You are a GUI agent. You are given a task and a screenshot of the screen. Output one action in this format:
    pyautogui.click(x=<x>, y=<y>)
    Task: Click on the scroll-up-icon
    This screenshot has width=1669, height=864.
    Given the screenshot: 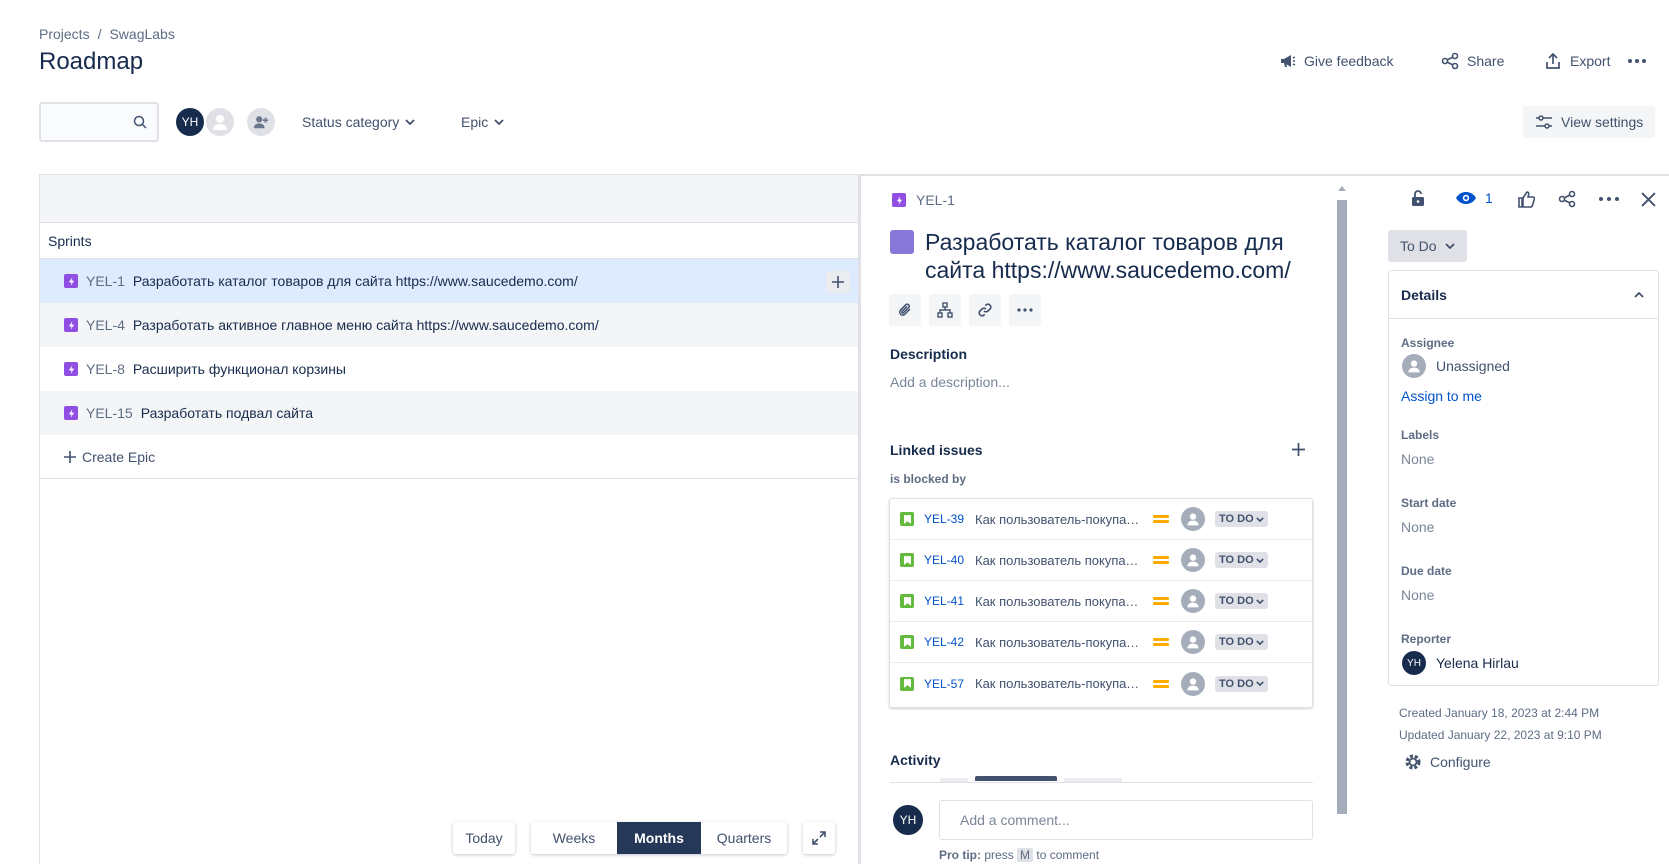 What is the action you would take?
    pyautogui.click(x=1342, y=188)
    